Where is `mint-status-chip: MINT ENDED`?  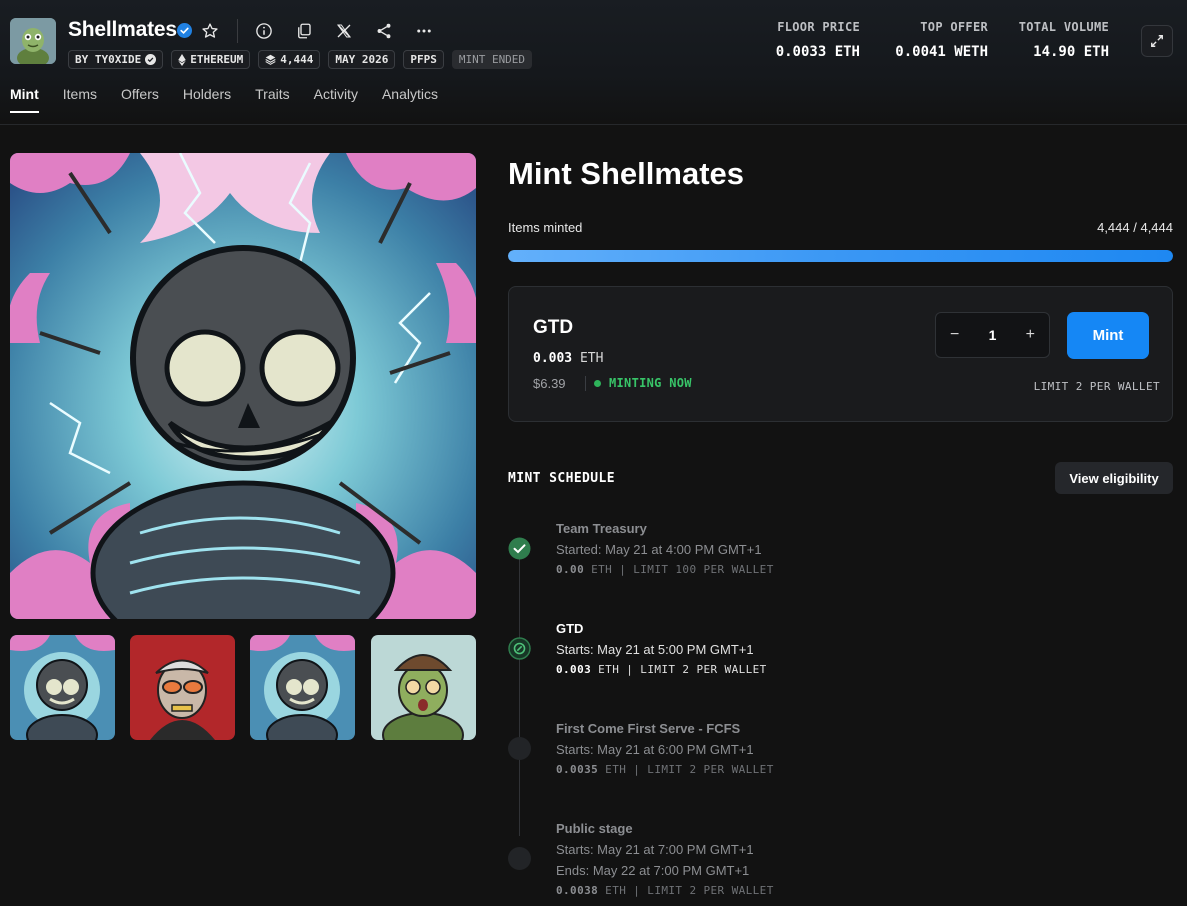
mint-status-chip: MINT ENDED is located at coordinates (492, 59).